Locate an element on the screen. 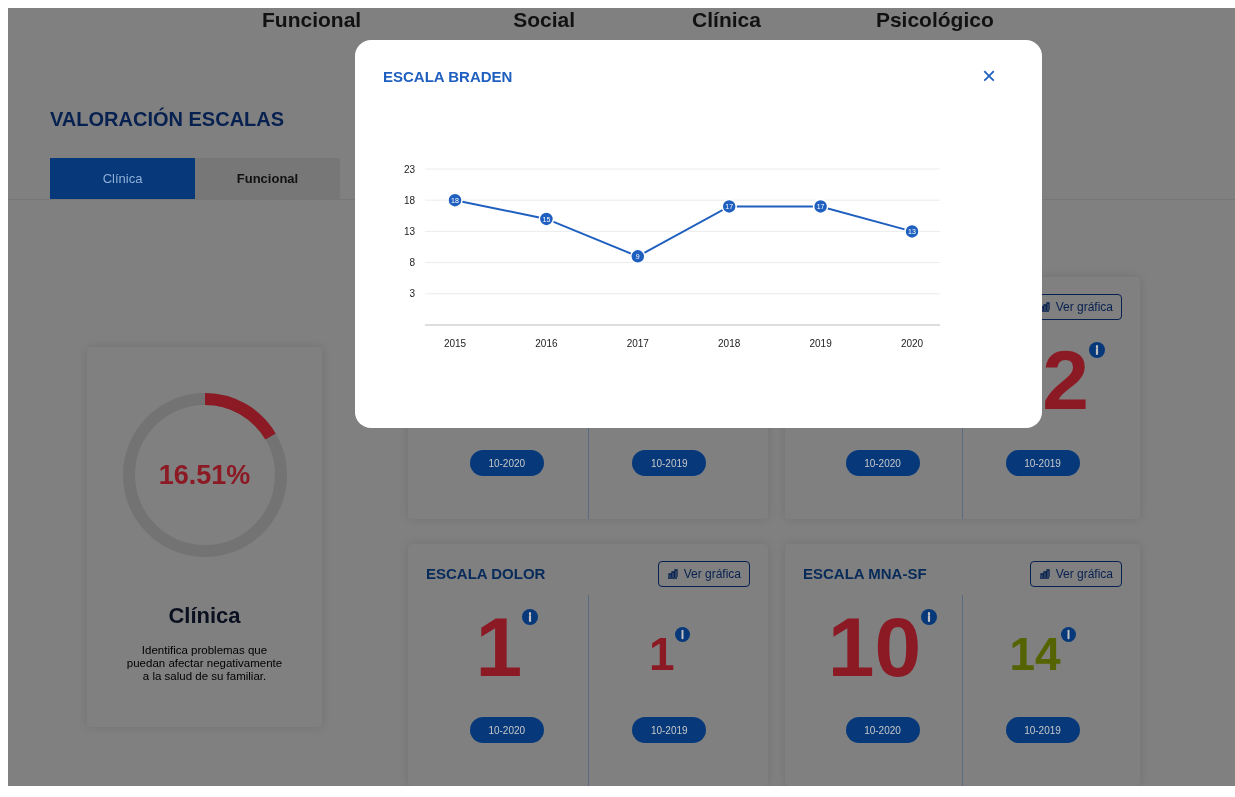 This screenshot has height=797, width=1235. y-tick-label: 3 is located at coordinates (412, 293).